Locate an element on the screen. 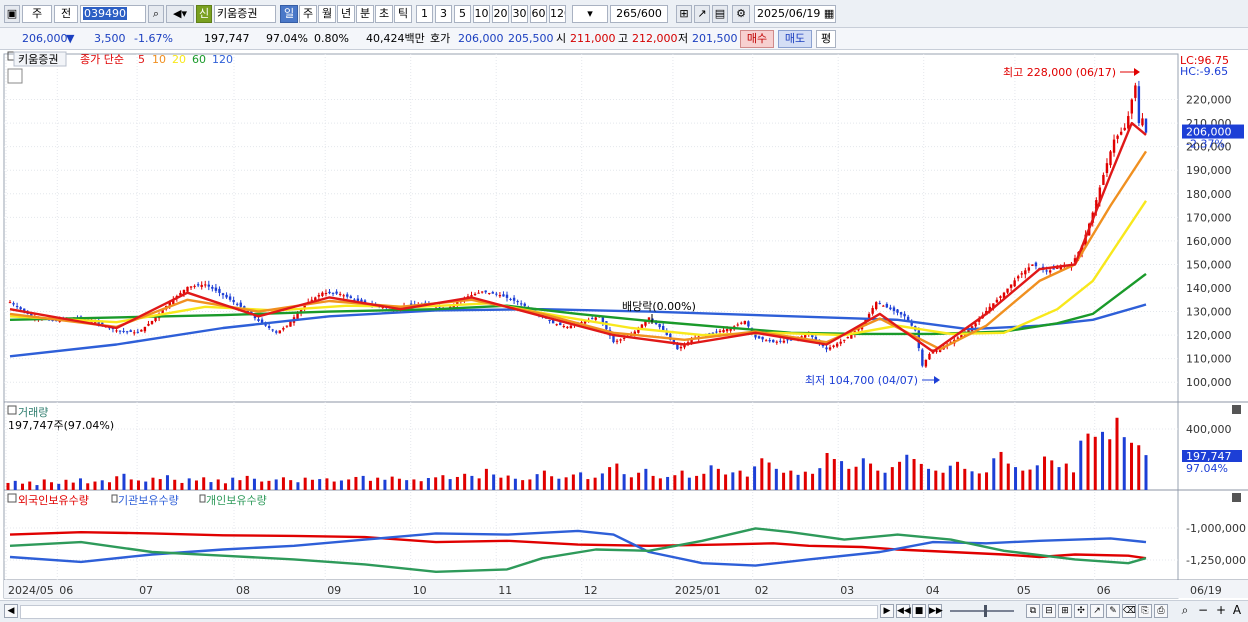  range-select: ▾ is located at coordinates (590, 14).